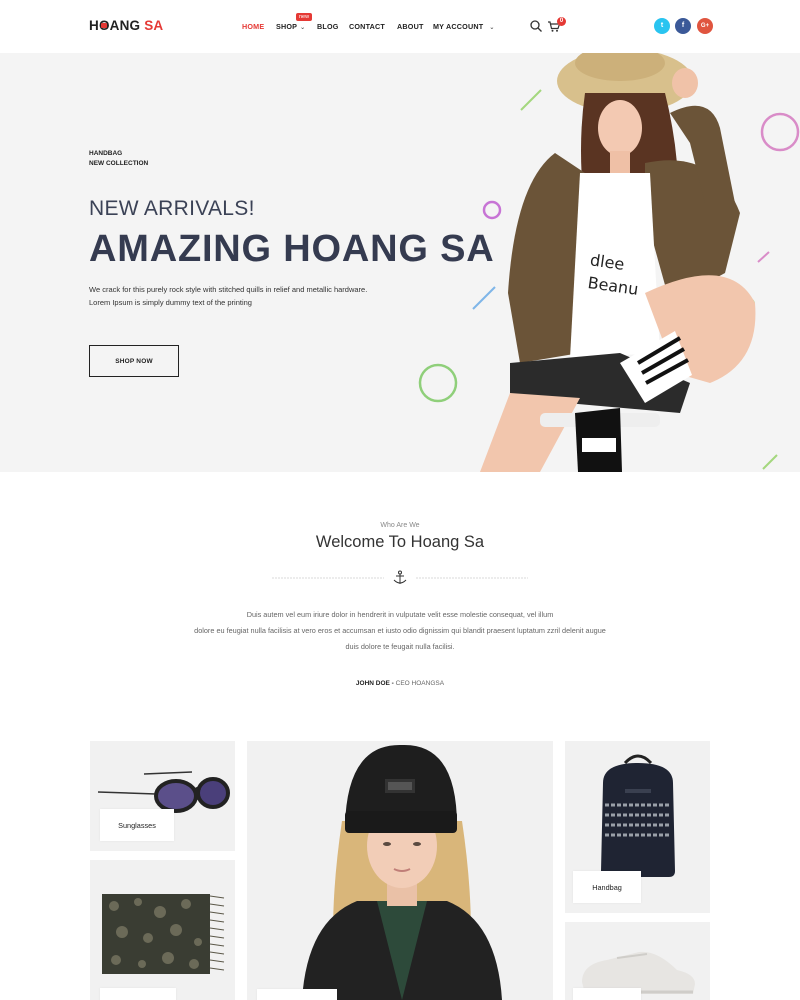  What do you see at coordinates (464, 26) in the screenshot?
I see `nav-my-account: MY ACCOUNT ⌄` at bounding box center [464, 26].